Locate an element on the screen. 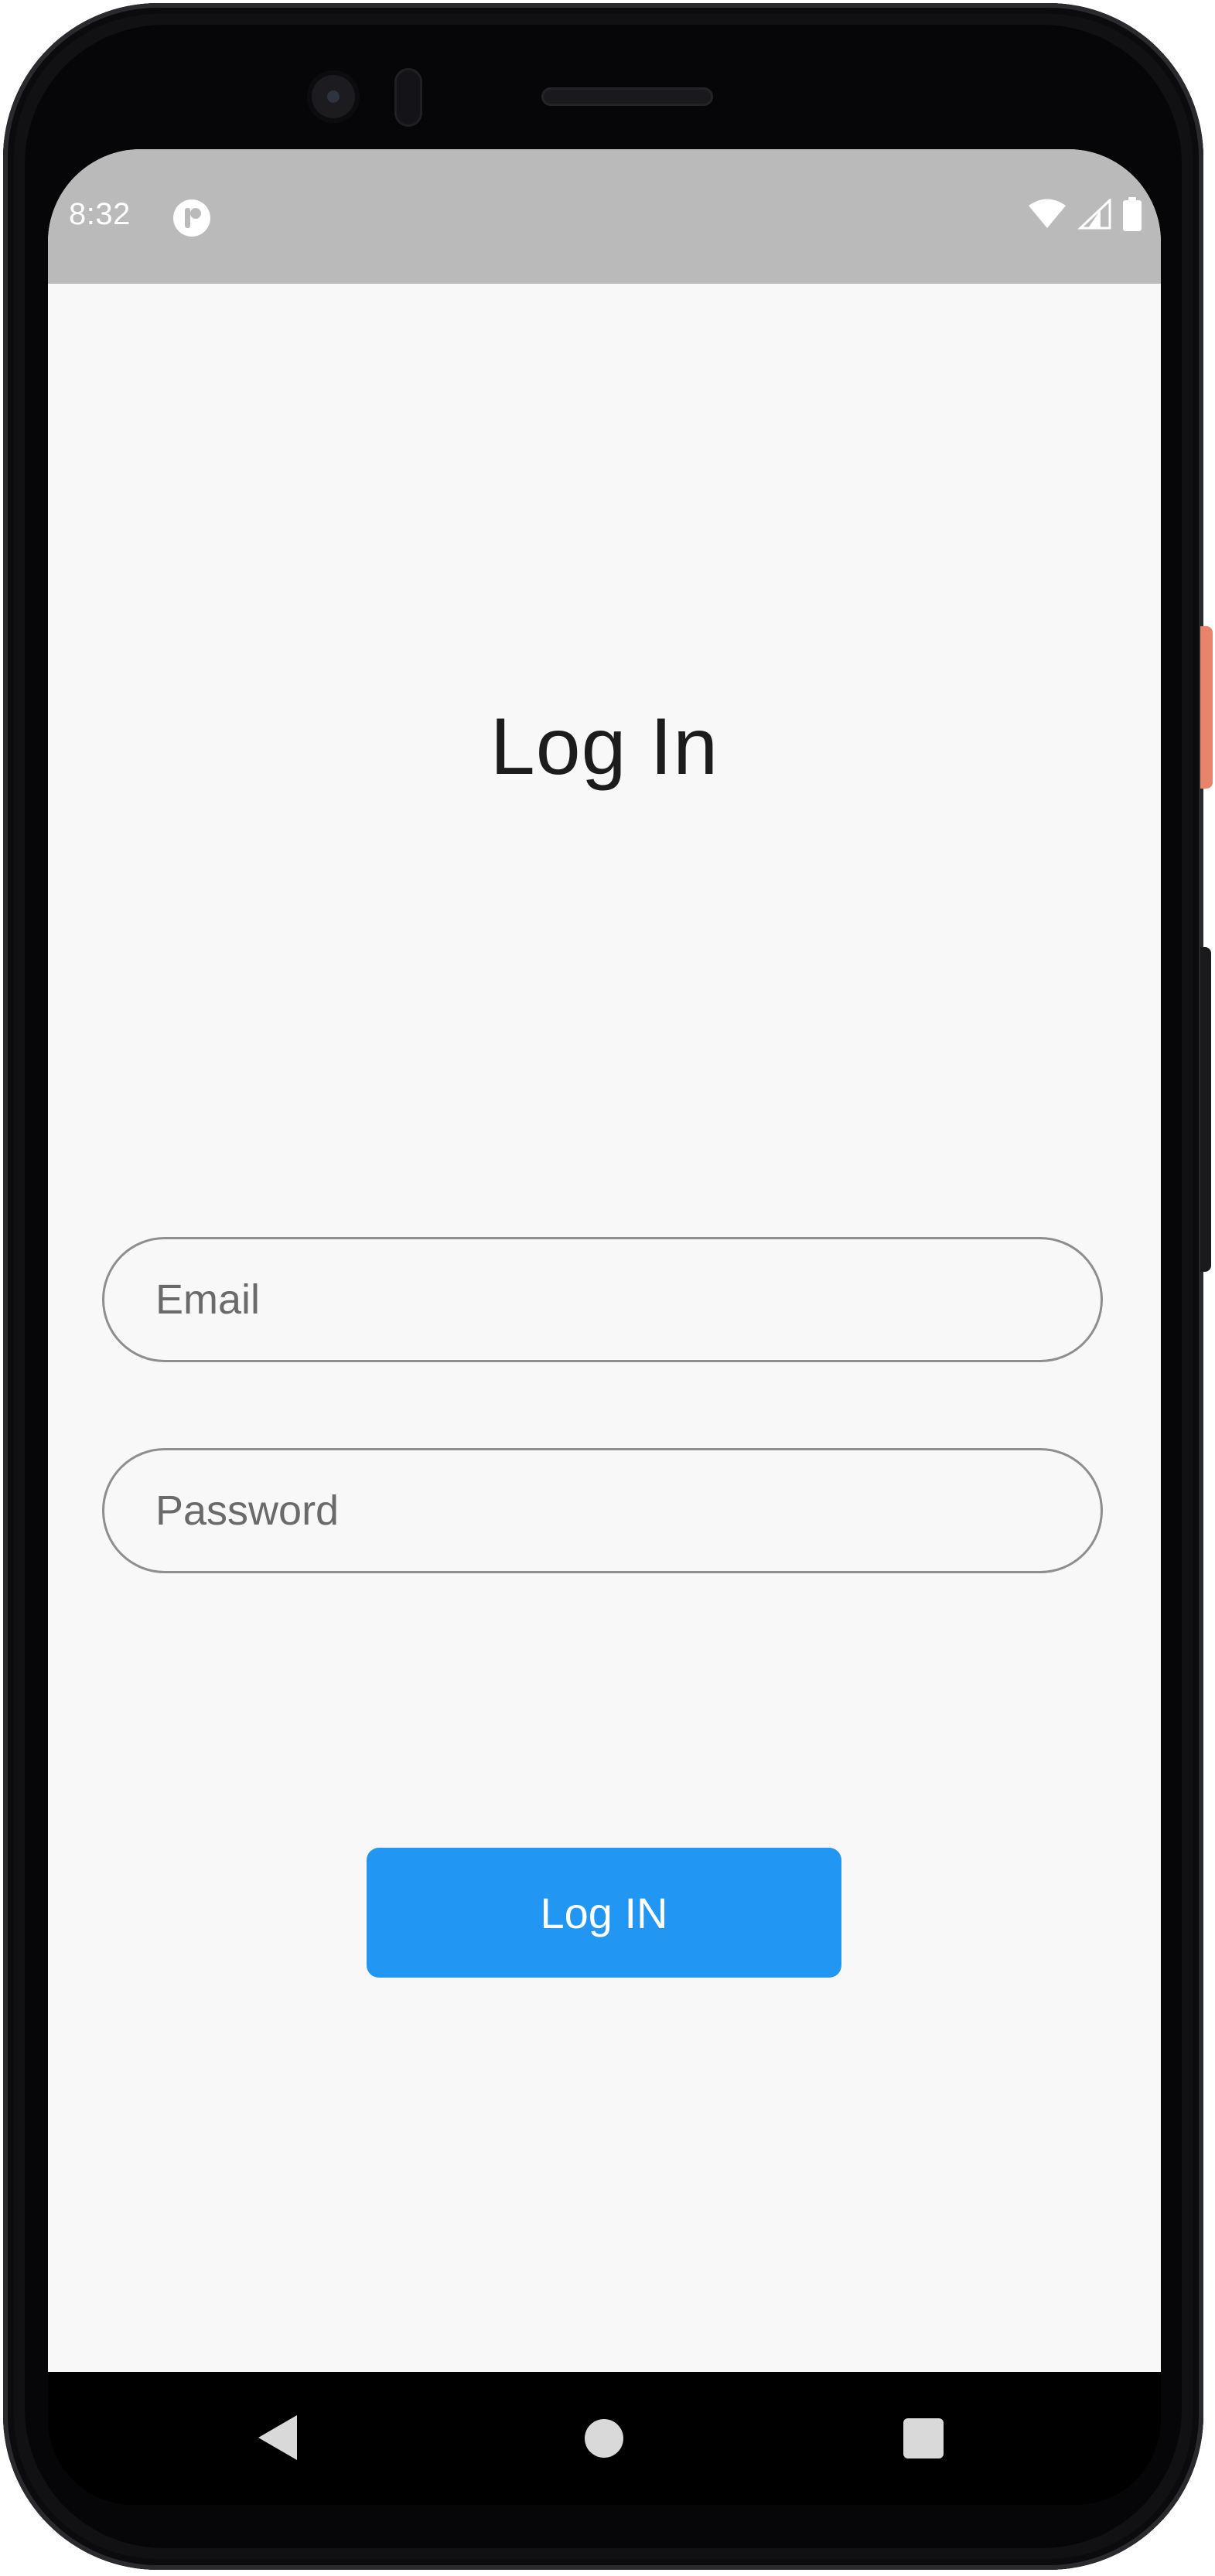  cellular-signal-icon is located at coordinates (1094, 215).